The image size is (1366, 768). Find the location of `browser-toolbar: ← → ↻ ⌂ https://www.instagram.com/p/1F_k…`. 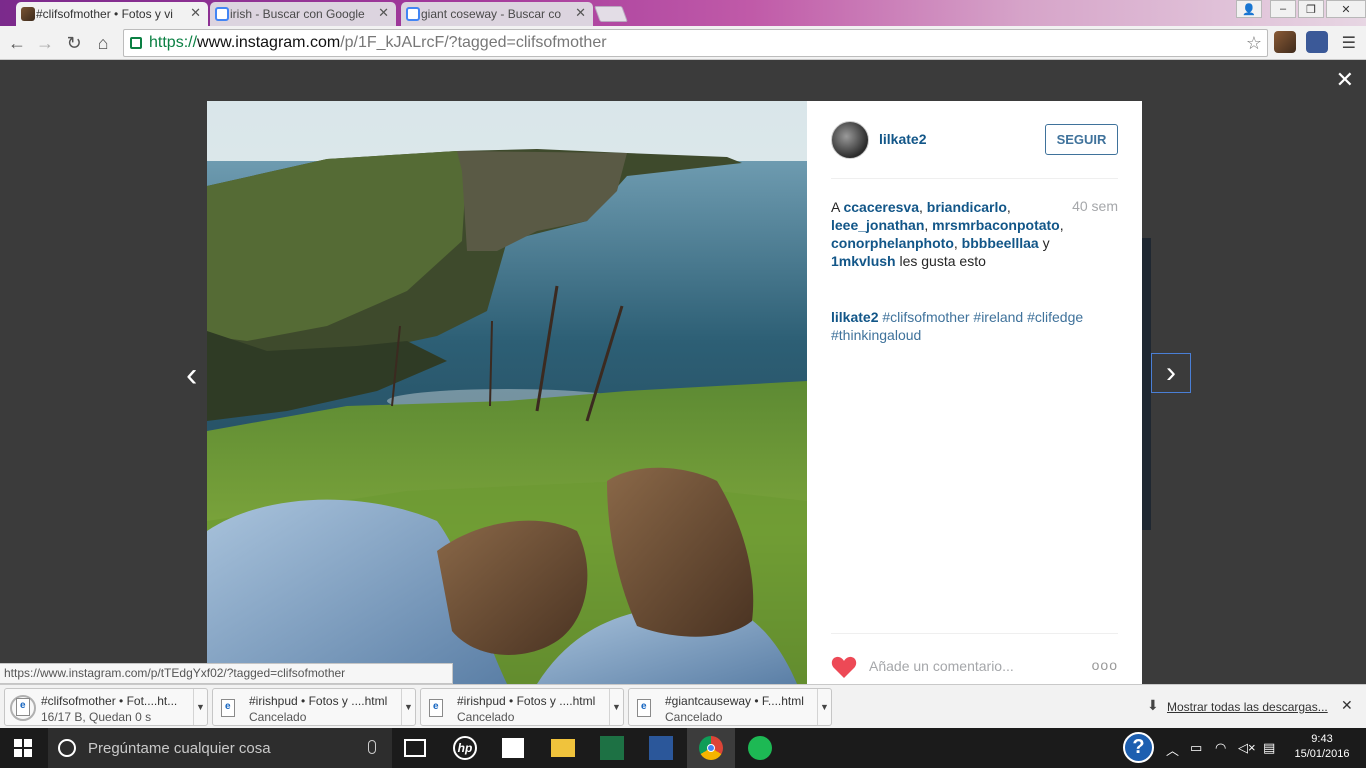

browser-toolbar: ← → ↻ ⌂ https://www.instagram.com/p/1F_k… is located at coordinates (683, 43).